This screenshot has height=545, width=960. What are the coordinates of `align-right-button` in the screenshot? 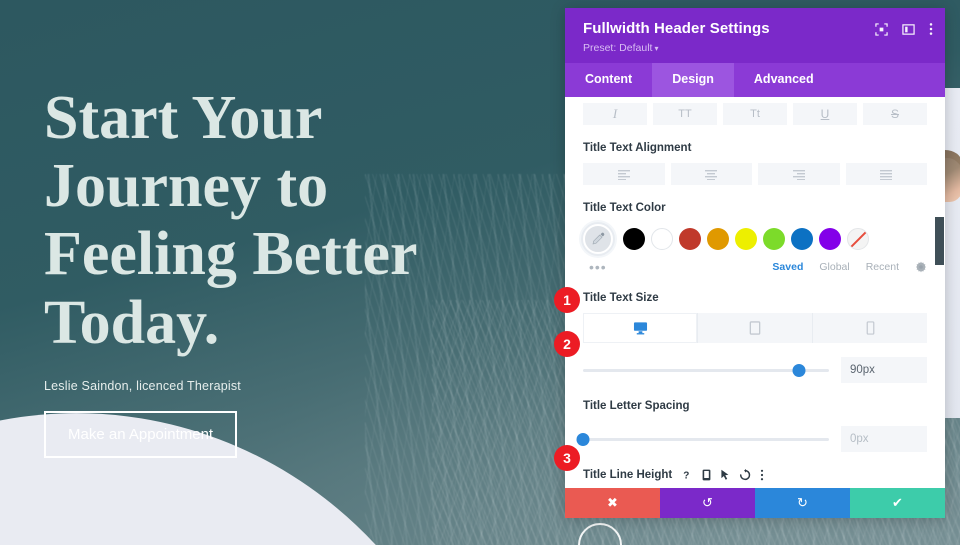 It's located at (799, 174).